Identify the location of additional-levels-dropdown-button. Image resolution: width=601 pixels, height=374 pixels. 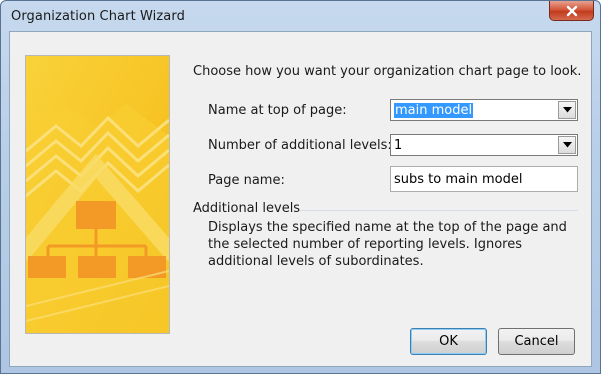
(567, 145).